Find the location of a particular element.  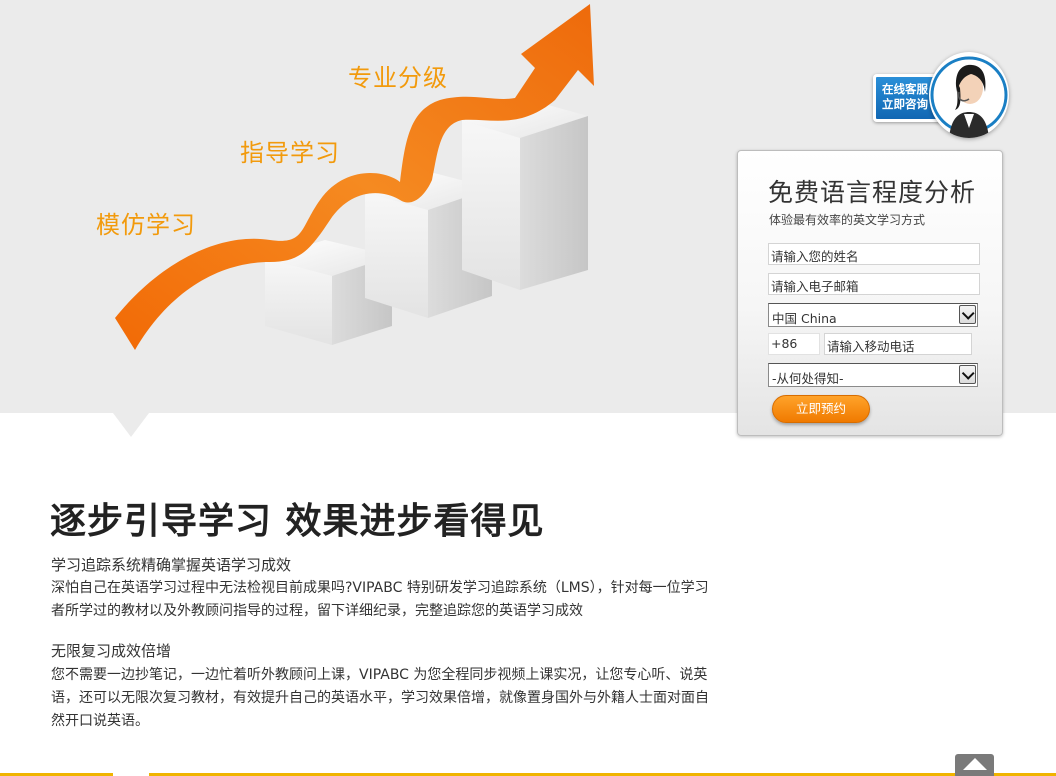

customer-service-agent-icon is located at coordinates (969, 95).